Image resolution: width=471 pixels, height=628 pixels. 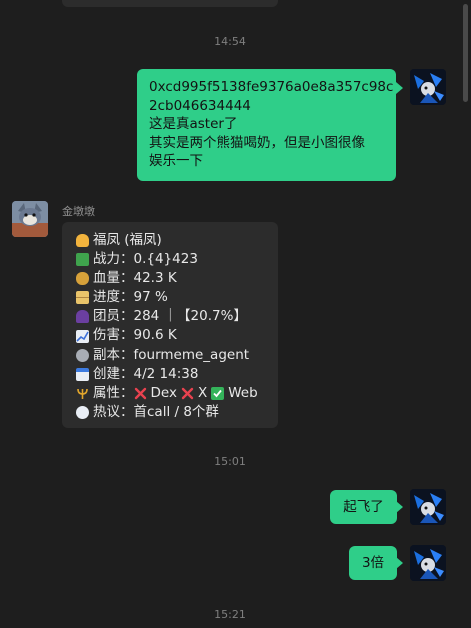 What do you see at coordinates (82, 279) in the screenshot?
I see `money-bag-icon` at bounding box center [82, 279].